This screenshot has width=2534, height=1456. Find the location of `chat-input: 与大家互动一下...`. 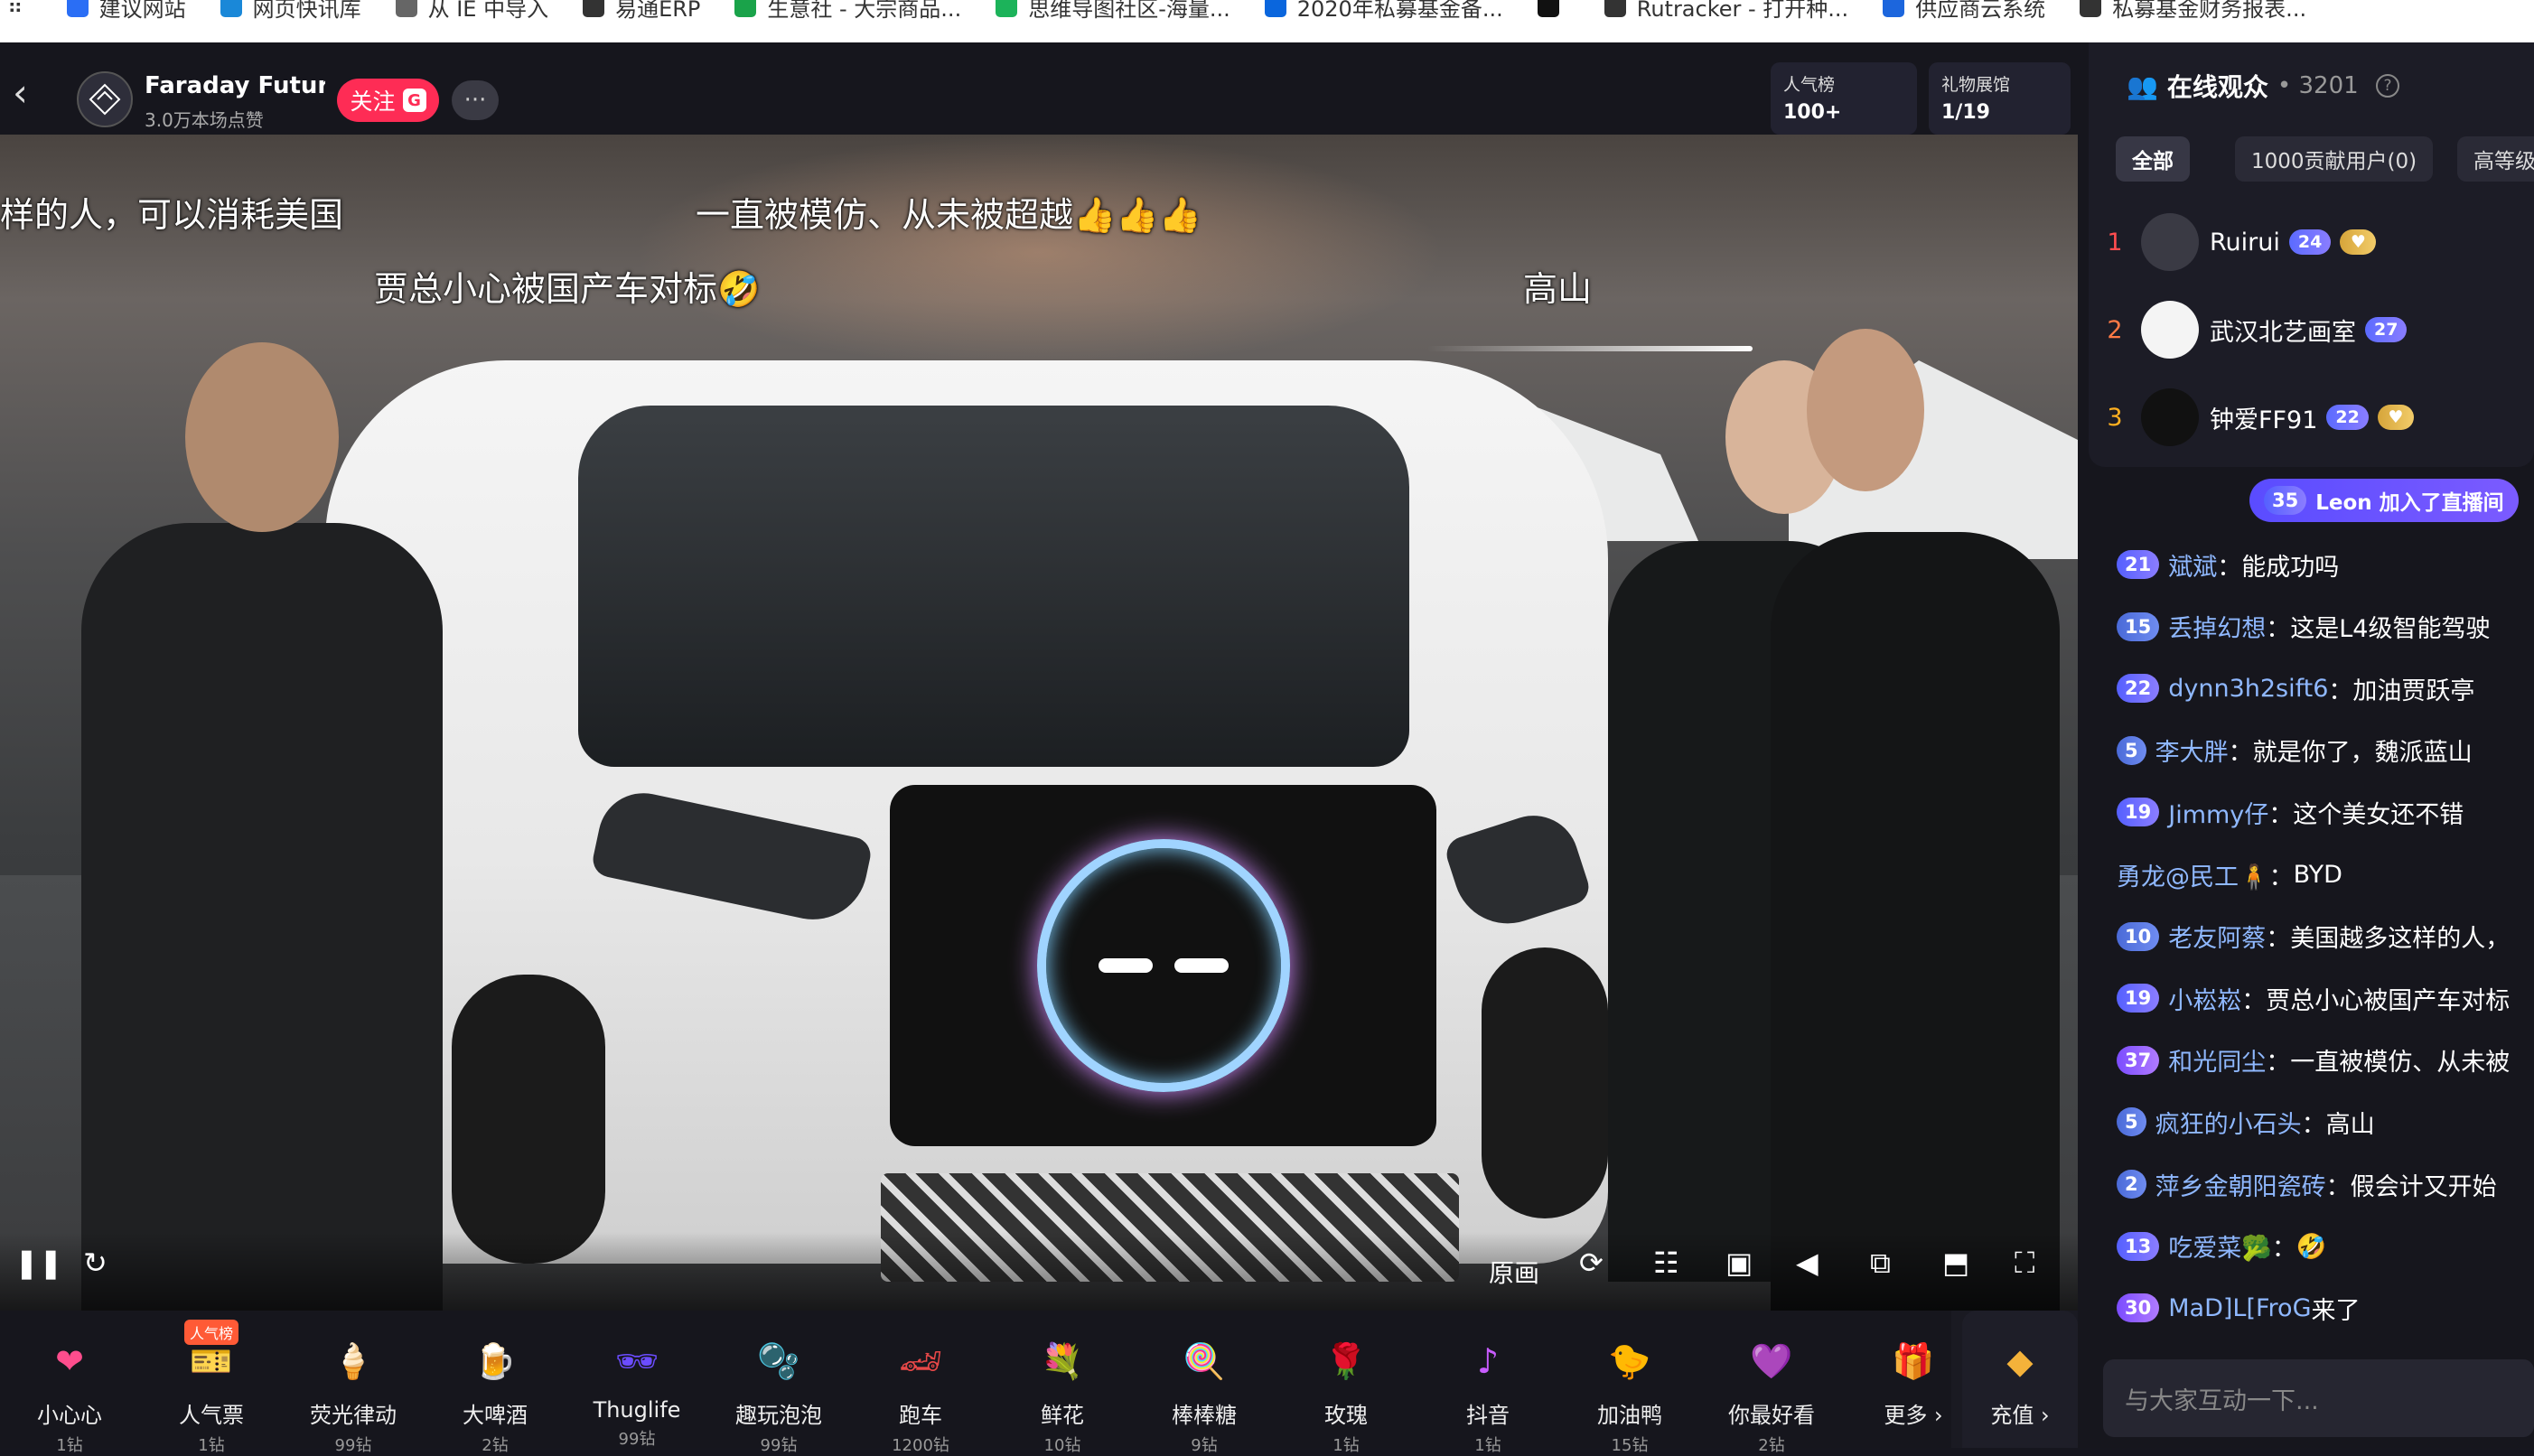

chat-input: 与大家互动一下... is located at coordinates (2318, 1398).